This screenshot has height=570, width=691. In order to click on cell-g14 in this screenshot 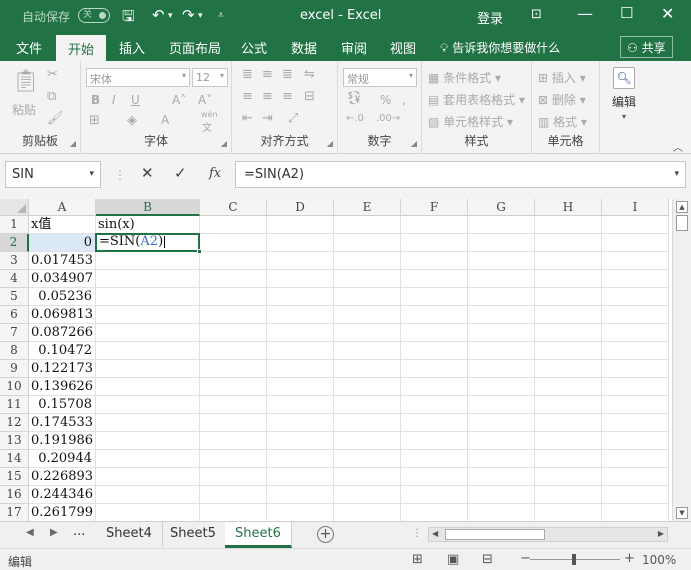, I will do `click(501, 459)`.